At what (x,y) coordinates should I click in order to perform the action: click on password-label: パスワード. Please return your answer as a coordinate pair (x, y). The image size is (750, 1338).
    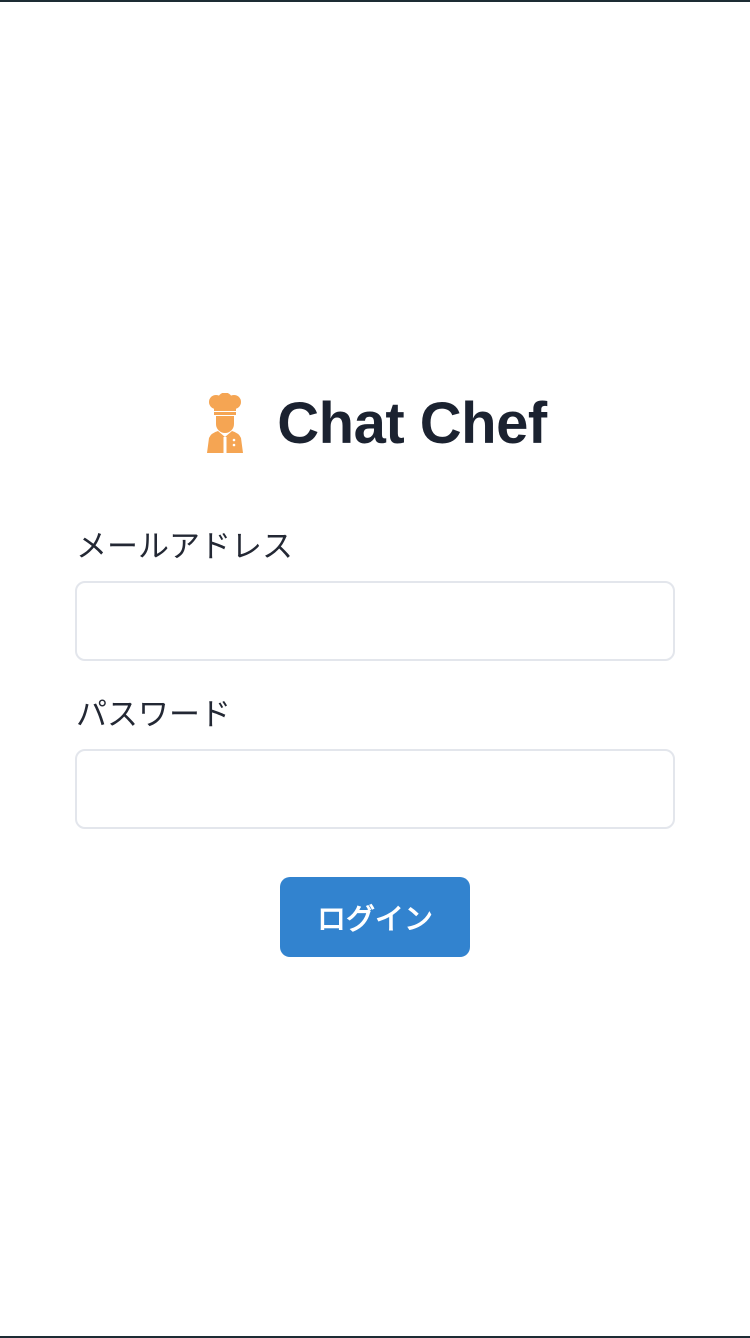
    Looking at the image, I should click on (153, 715).